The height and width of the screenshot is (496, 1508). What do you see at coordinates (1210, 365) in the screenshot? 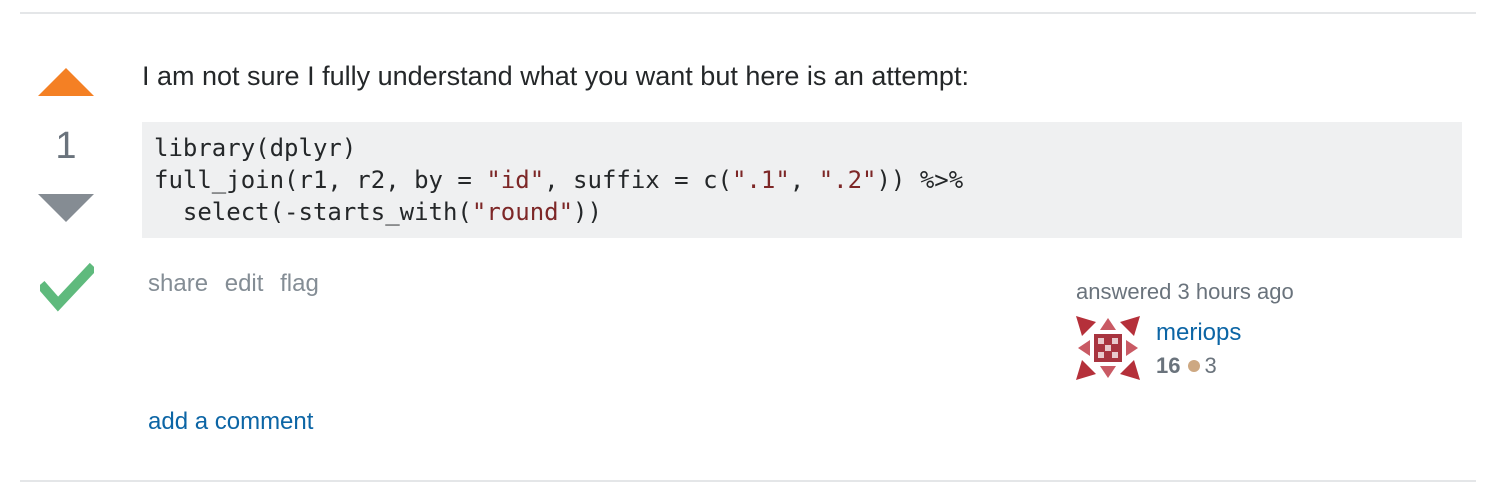
I see `bronze-badge-count: 3` at bounding box center [1210, 365].